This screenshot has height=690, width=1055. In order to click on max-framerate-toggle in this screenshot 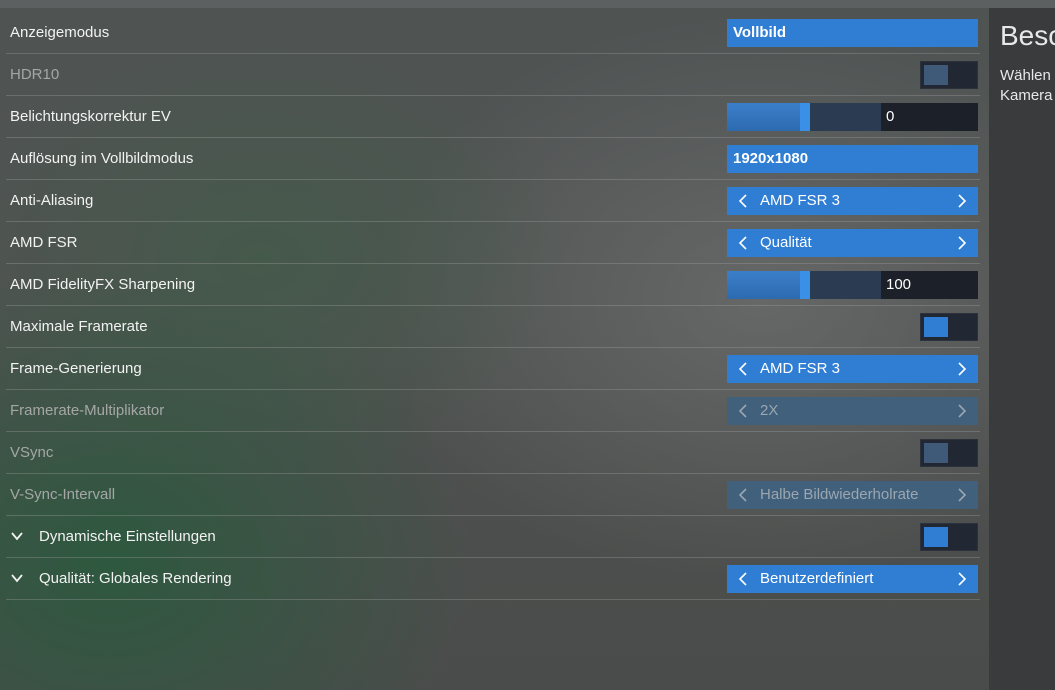, I will do `click(949, 327)`.